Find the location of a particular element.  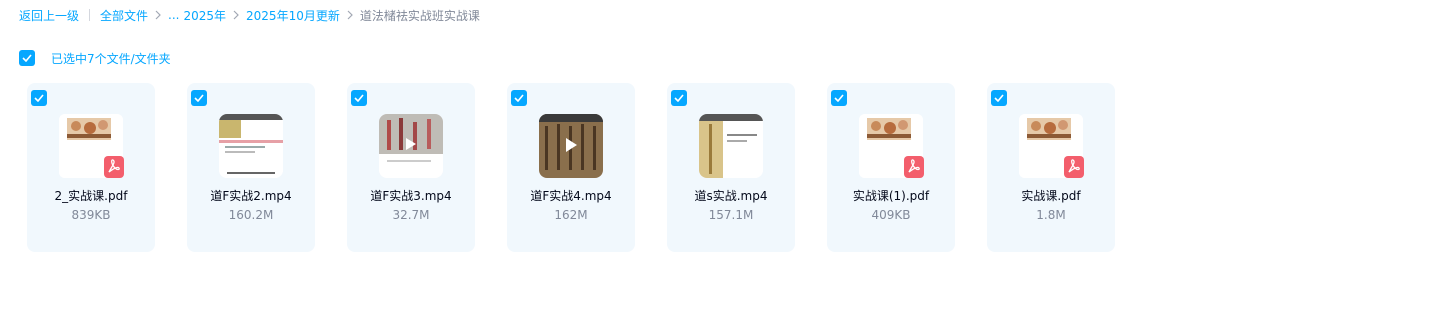

file-card: 道s实战.mp4 157.1M is located at coordinates (731, 167).